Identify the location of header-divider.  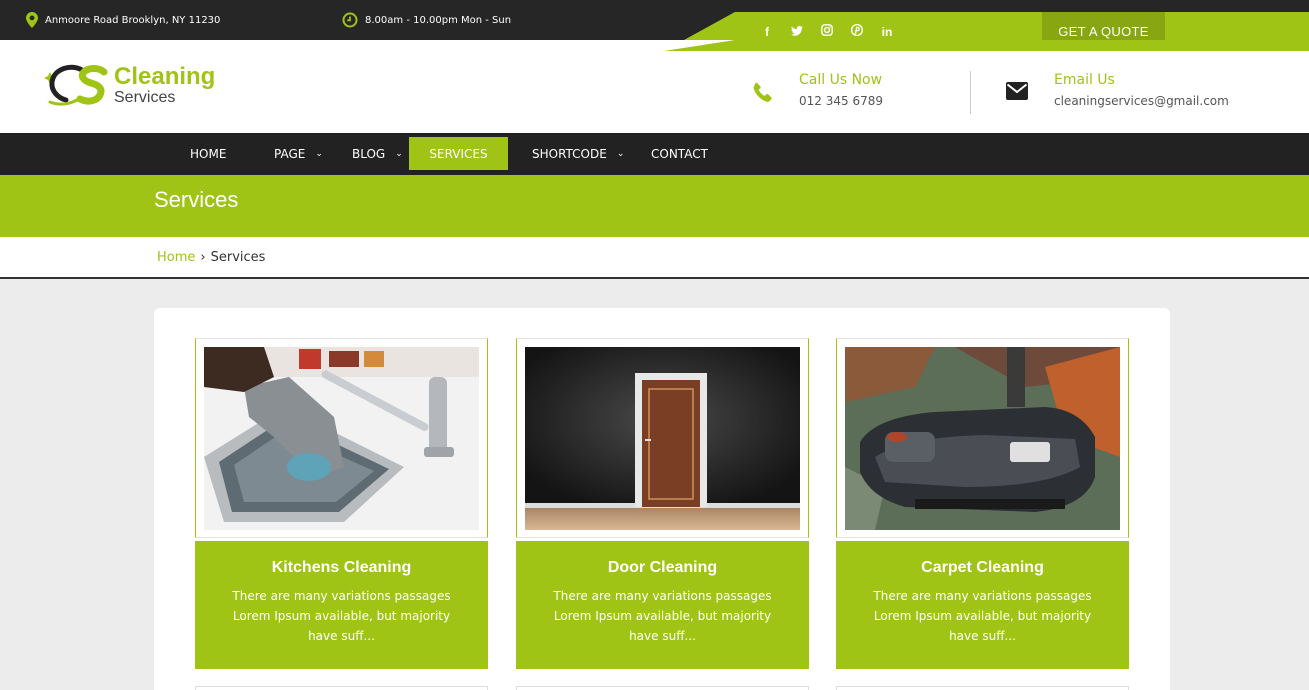
(970, 92).